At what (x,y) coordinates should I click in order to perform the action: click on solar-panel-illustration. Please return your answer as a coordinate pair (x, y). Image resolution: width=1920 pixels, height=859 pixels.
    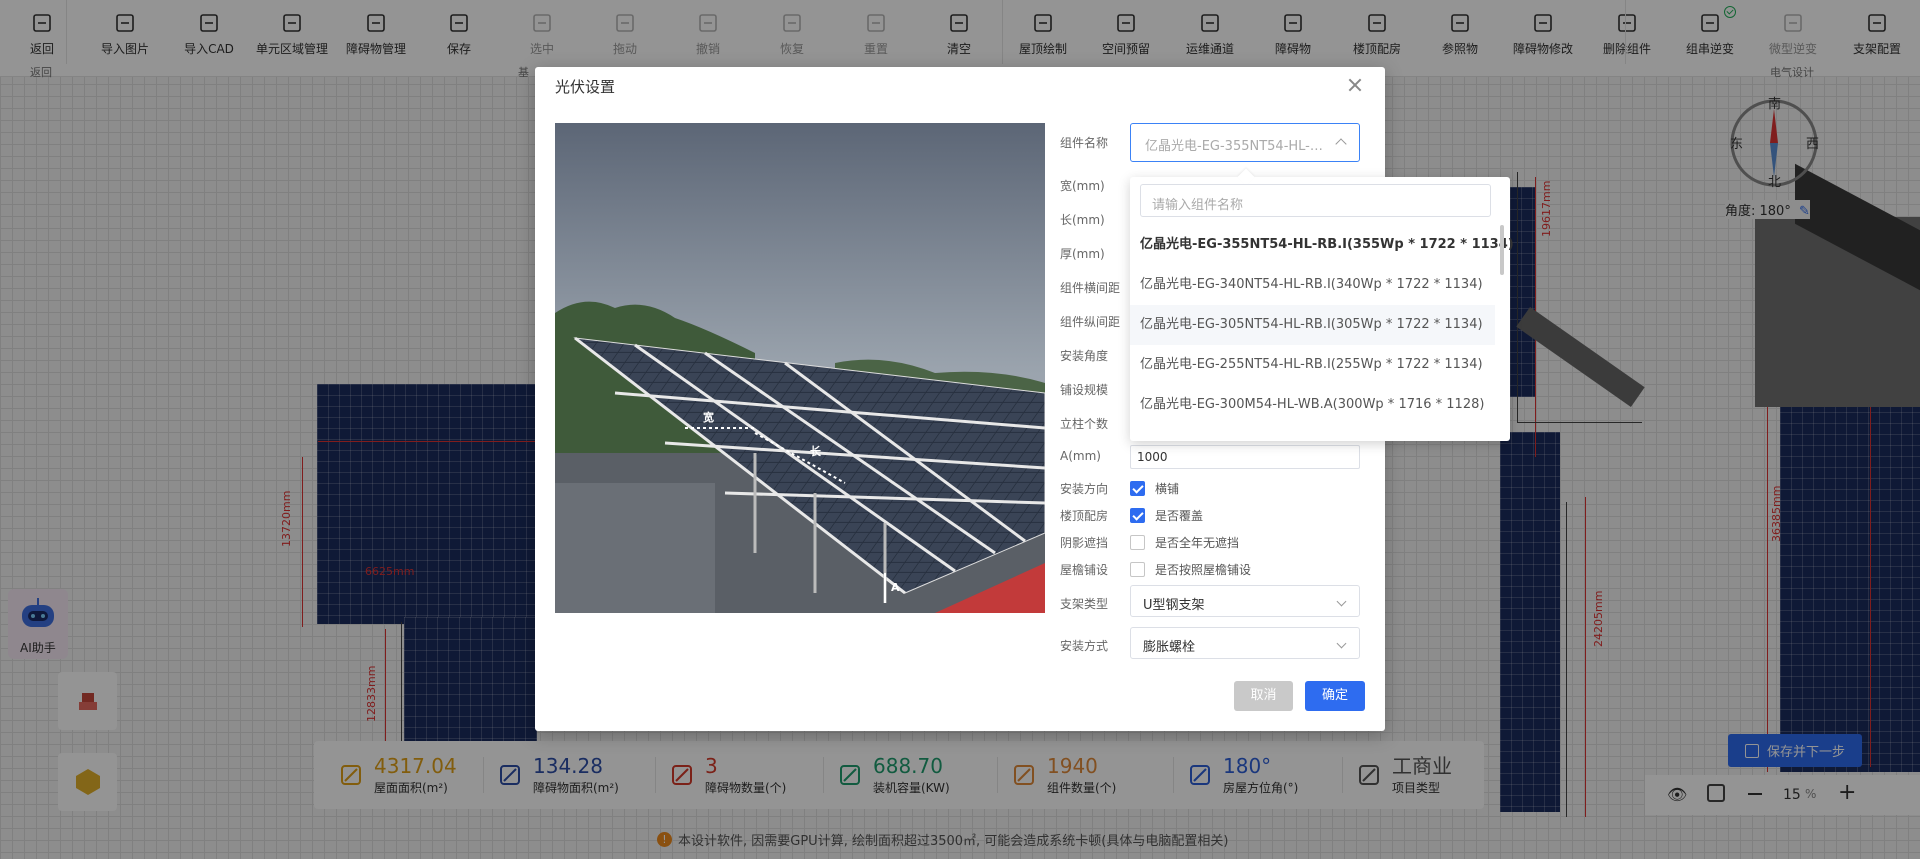
    Looking at the image, I should click on (800, 368).